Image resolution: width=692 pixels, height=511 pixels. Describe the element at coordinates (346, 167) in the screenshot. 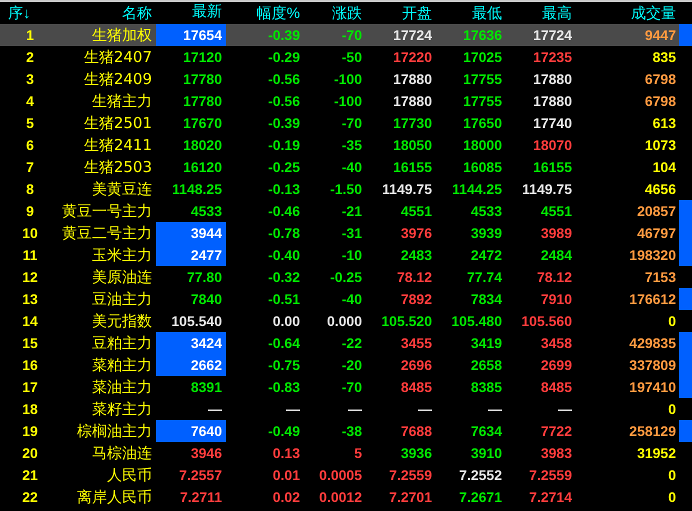

I see `quote-row: 7 生猪2503 16120 -0.25 -40 16155 16085 16155 104` at that location.